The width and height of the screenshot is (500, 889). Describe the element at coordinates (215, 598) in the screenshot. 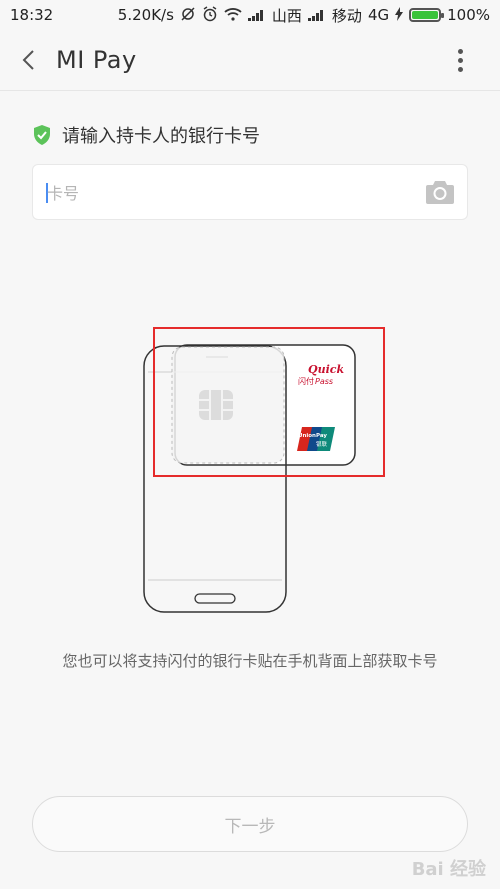

I see `home-button` at that location.